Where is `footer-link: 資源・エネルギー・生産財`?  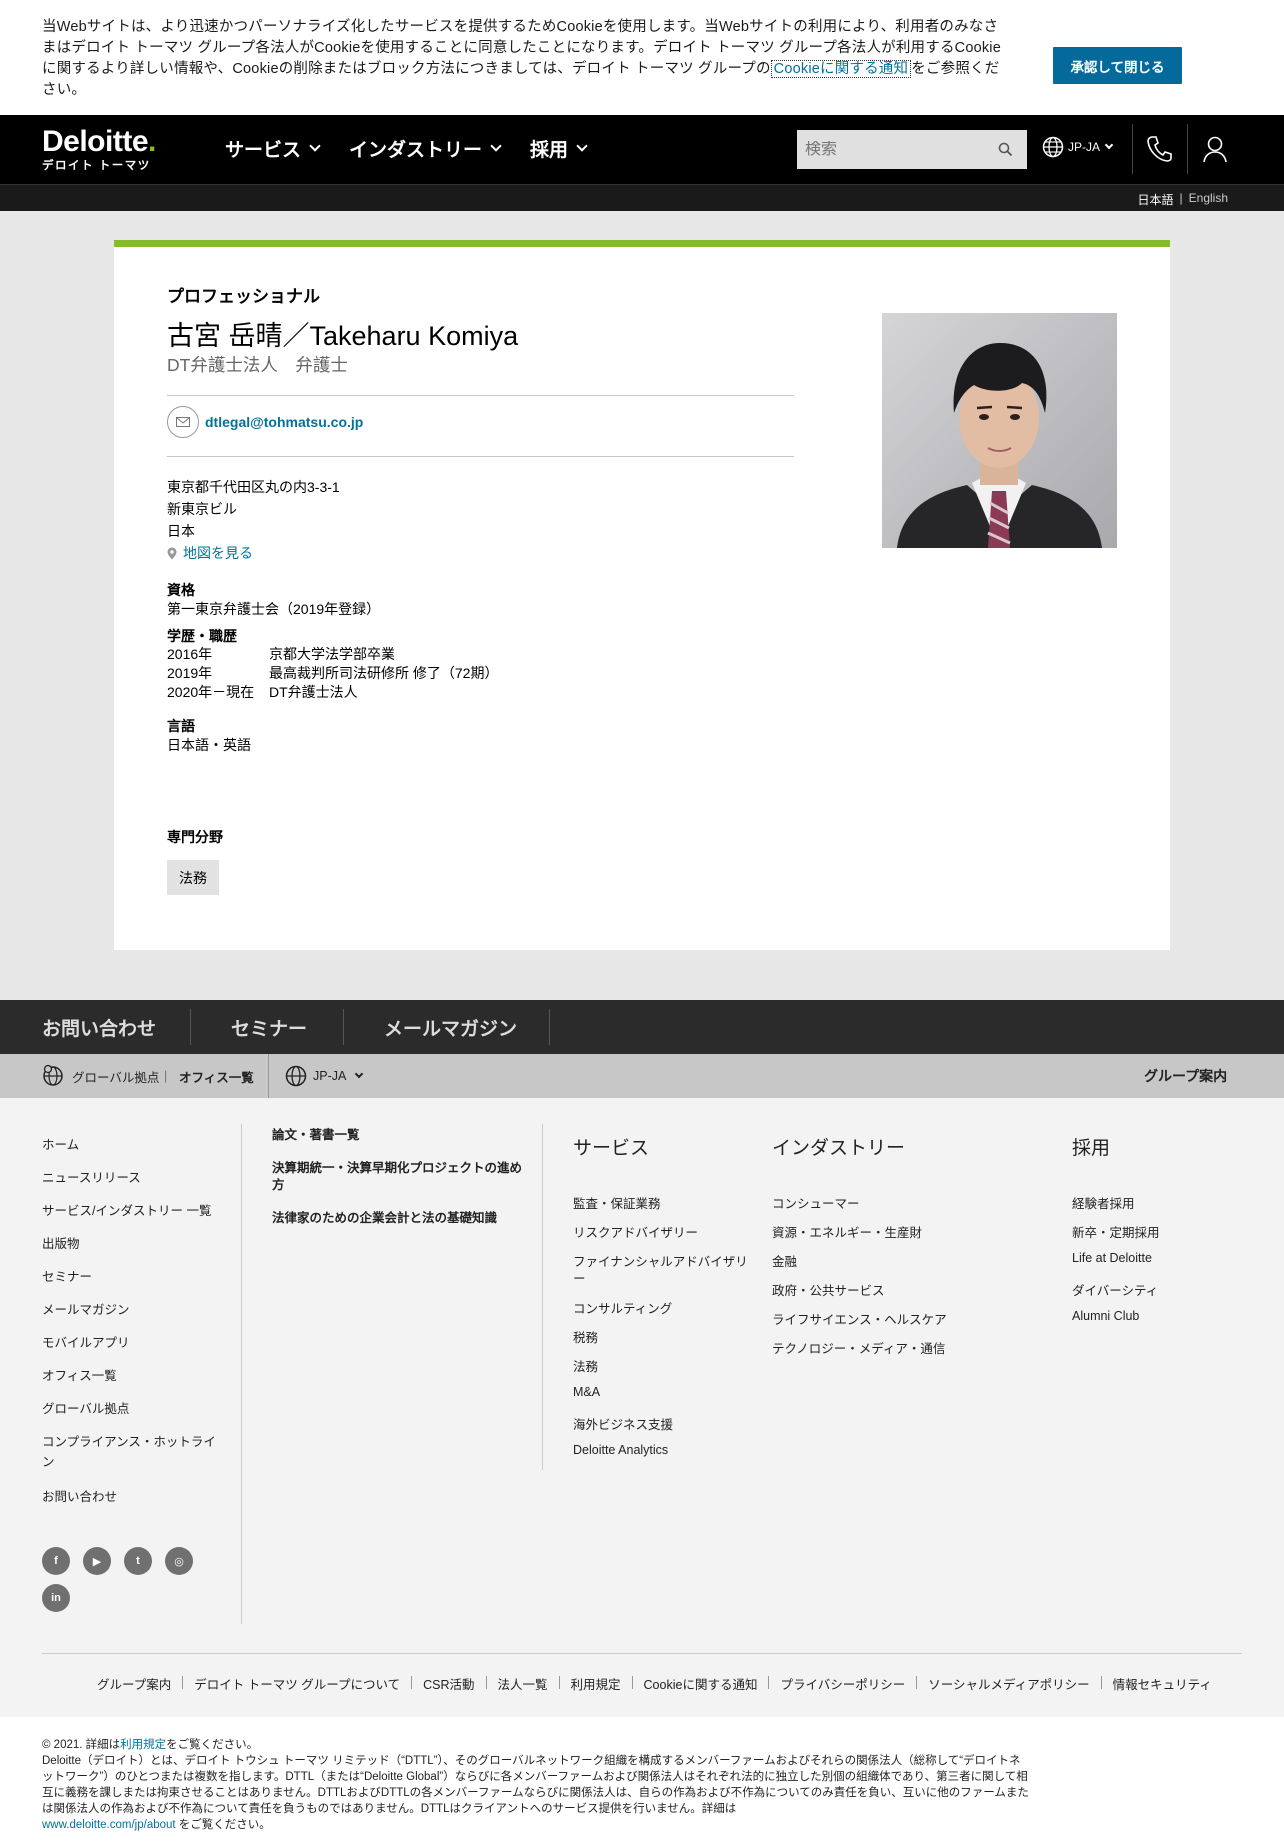
footer-link: 資源・エネルギー・生産財 is located at coordinates (847, 1231).